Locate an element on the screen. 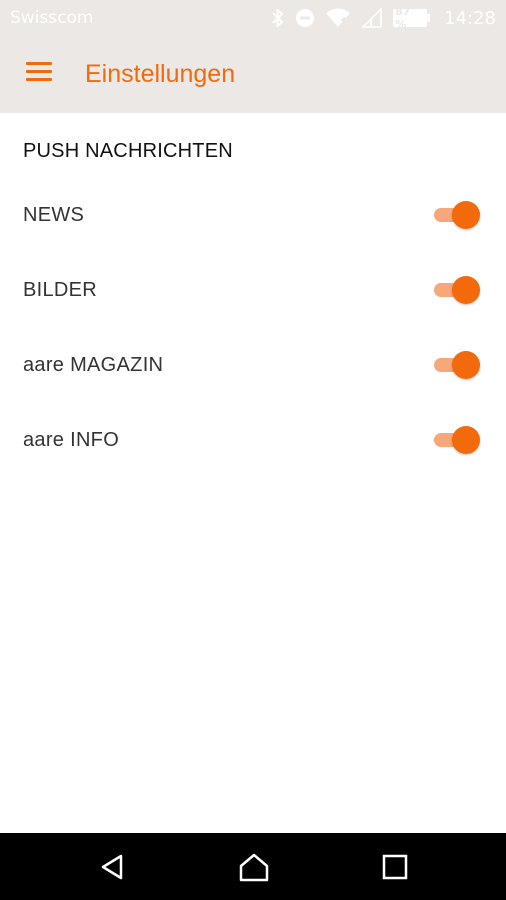  news-toggle is located at coordinates (457, 215).